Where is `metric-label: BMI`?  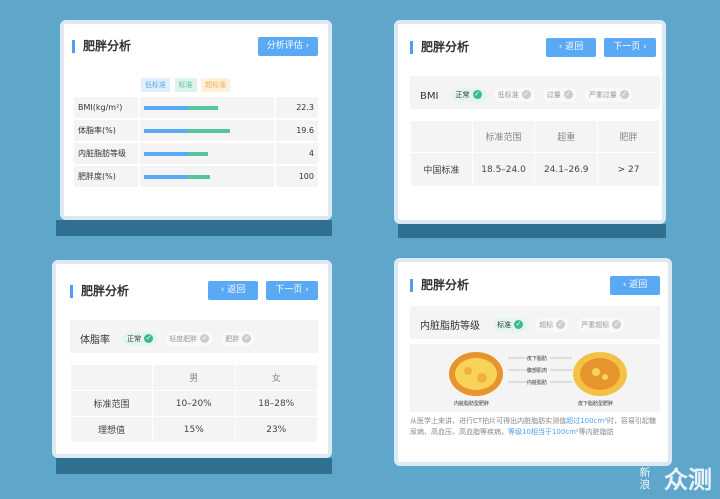 metric-label: BMI is located at coordinates (429, 96).